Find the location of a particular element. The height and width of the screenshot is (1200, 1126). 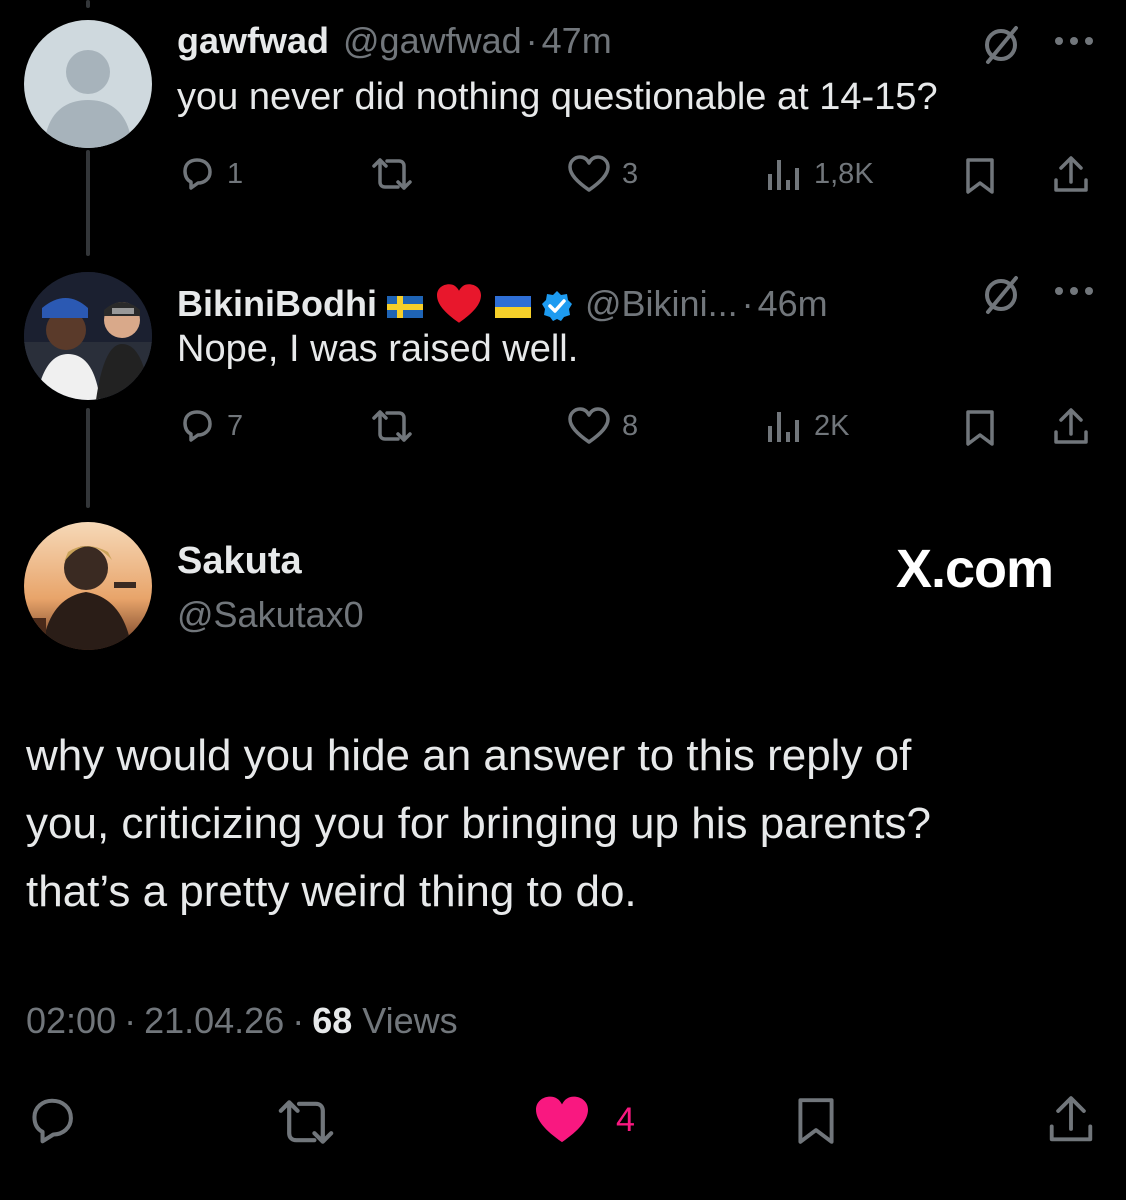

like-button: 4 is located at coordinates (583, 1120).